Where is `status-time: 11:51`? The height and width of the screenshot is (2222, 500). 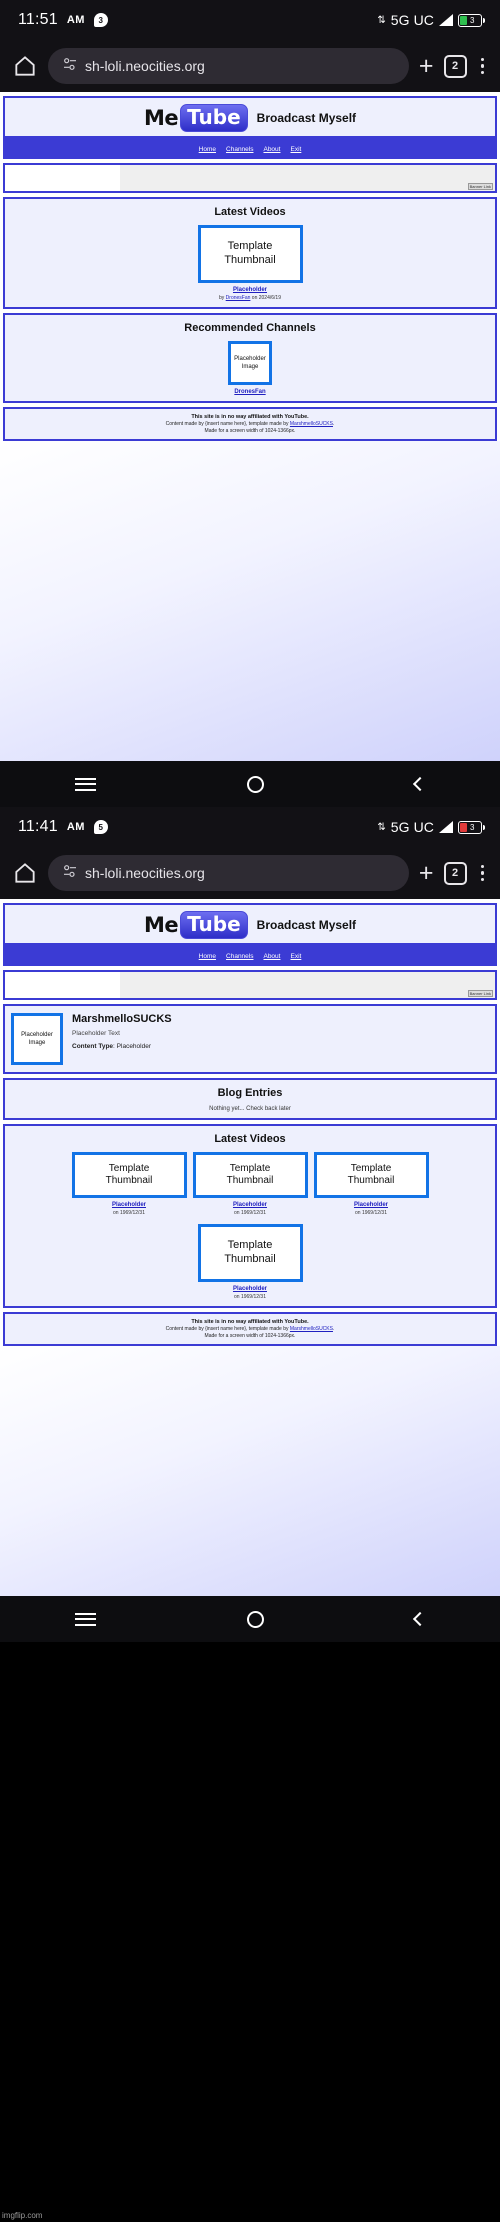
status-time: 11:51 is located at coordinates (38, 19).